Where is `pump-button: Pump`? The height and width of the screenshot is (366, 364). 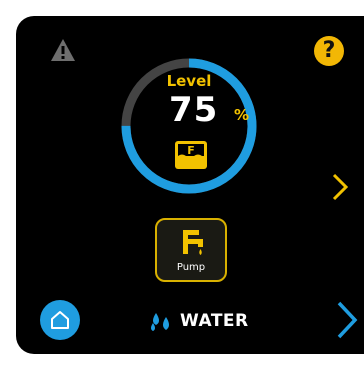 pump-button: Pump is located at coordinates (191, 250).